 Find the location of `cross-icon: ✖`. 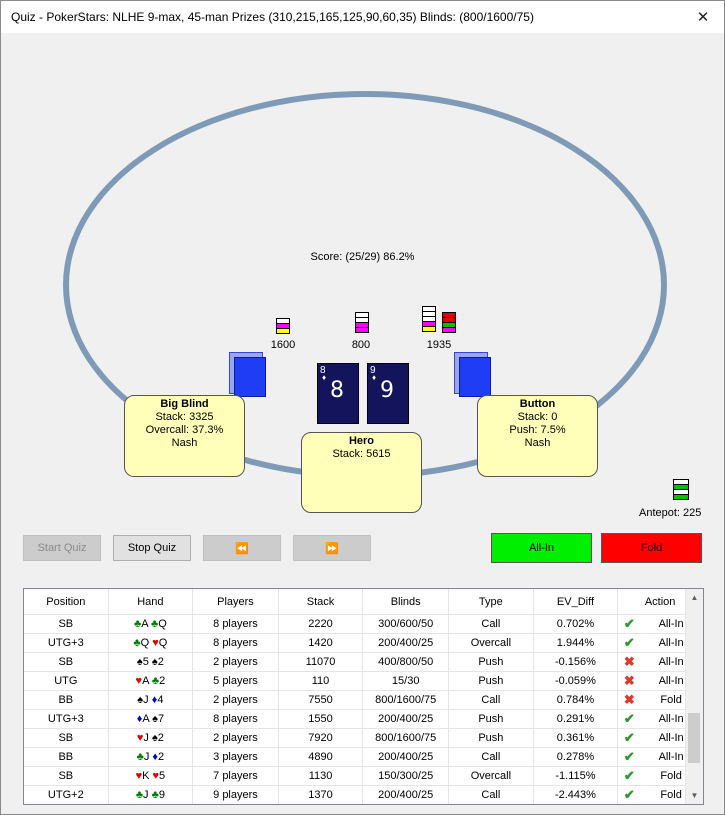

cross-icon: ✖ is located at coordinates (629, 680).